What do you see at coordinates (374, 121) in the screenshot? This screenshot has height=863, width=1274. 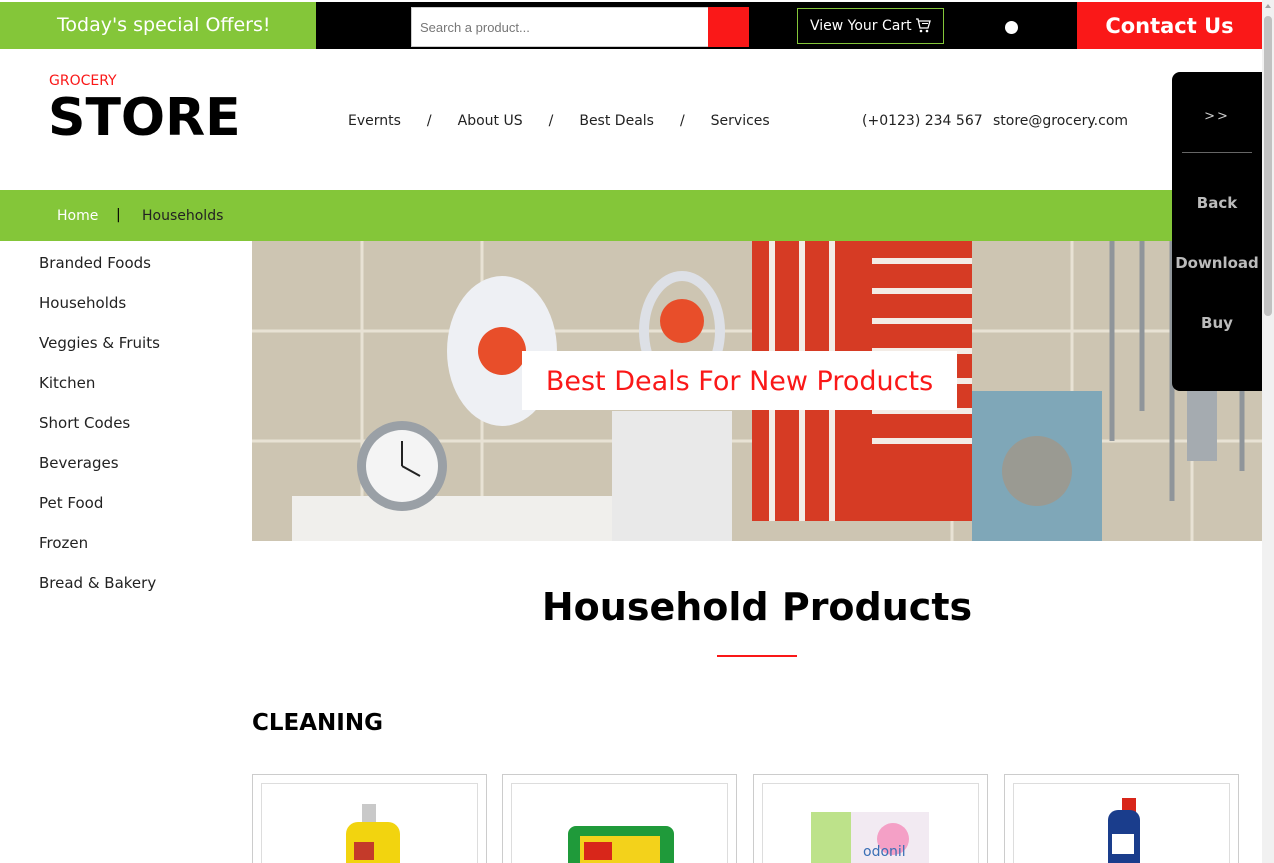 I see `nav-item-events: Evernts` at bounding box center [374, 121].